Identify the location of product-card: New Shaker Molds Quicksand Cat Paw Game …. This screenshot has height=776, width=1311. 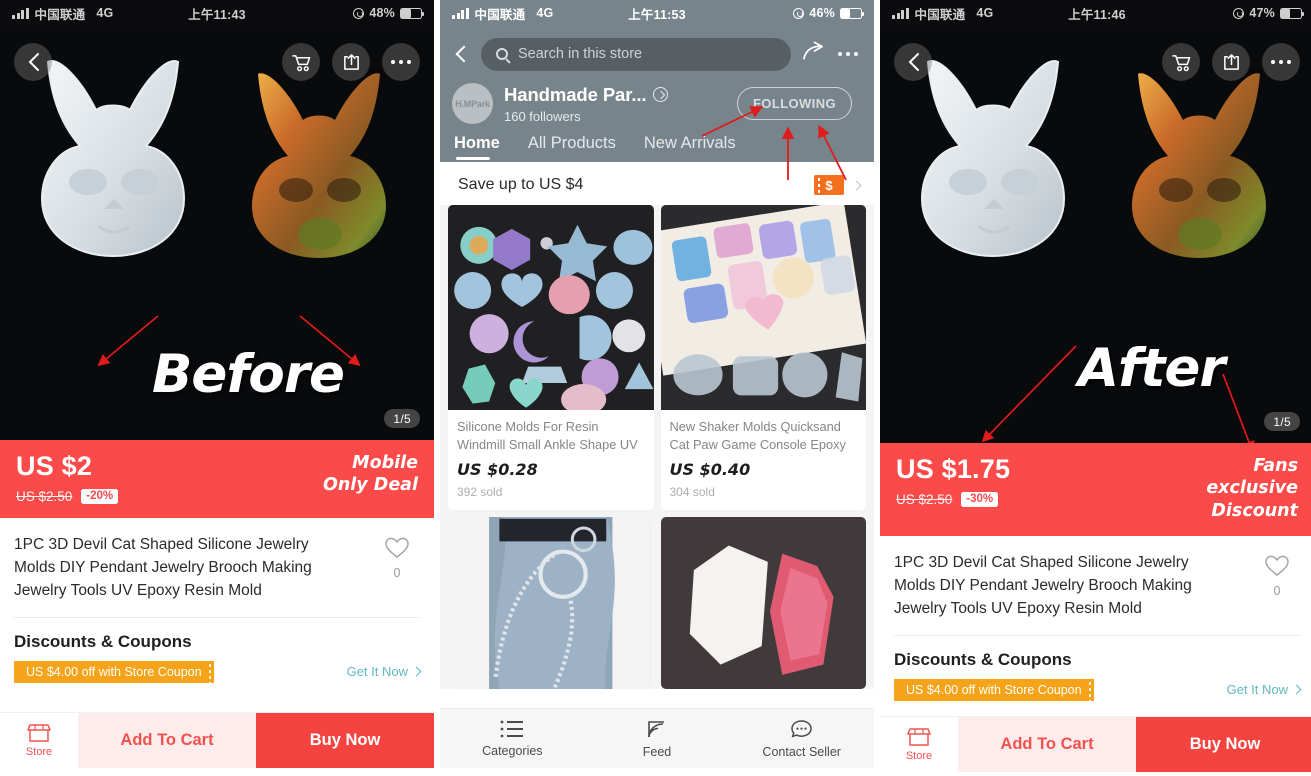
(763, 357).